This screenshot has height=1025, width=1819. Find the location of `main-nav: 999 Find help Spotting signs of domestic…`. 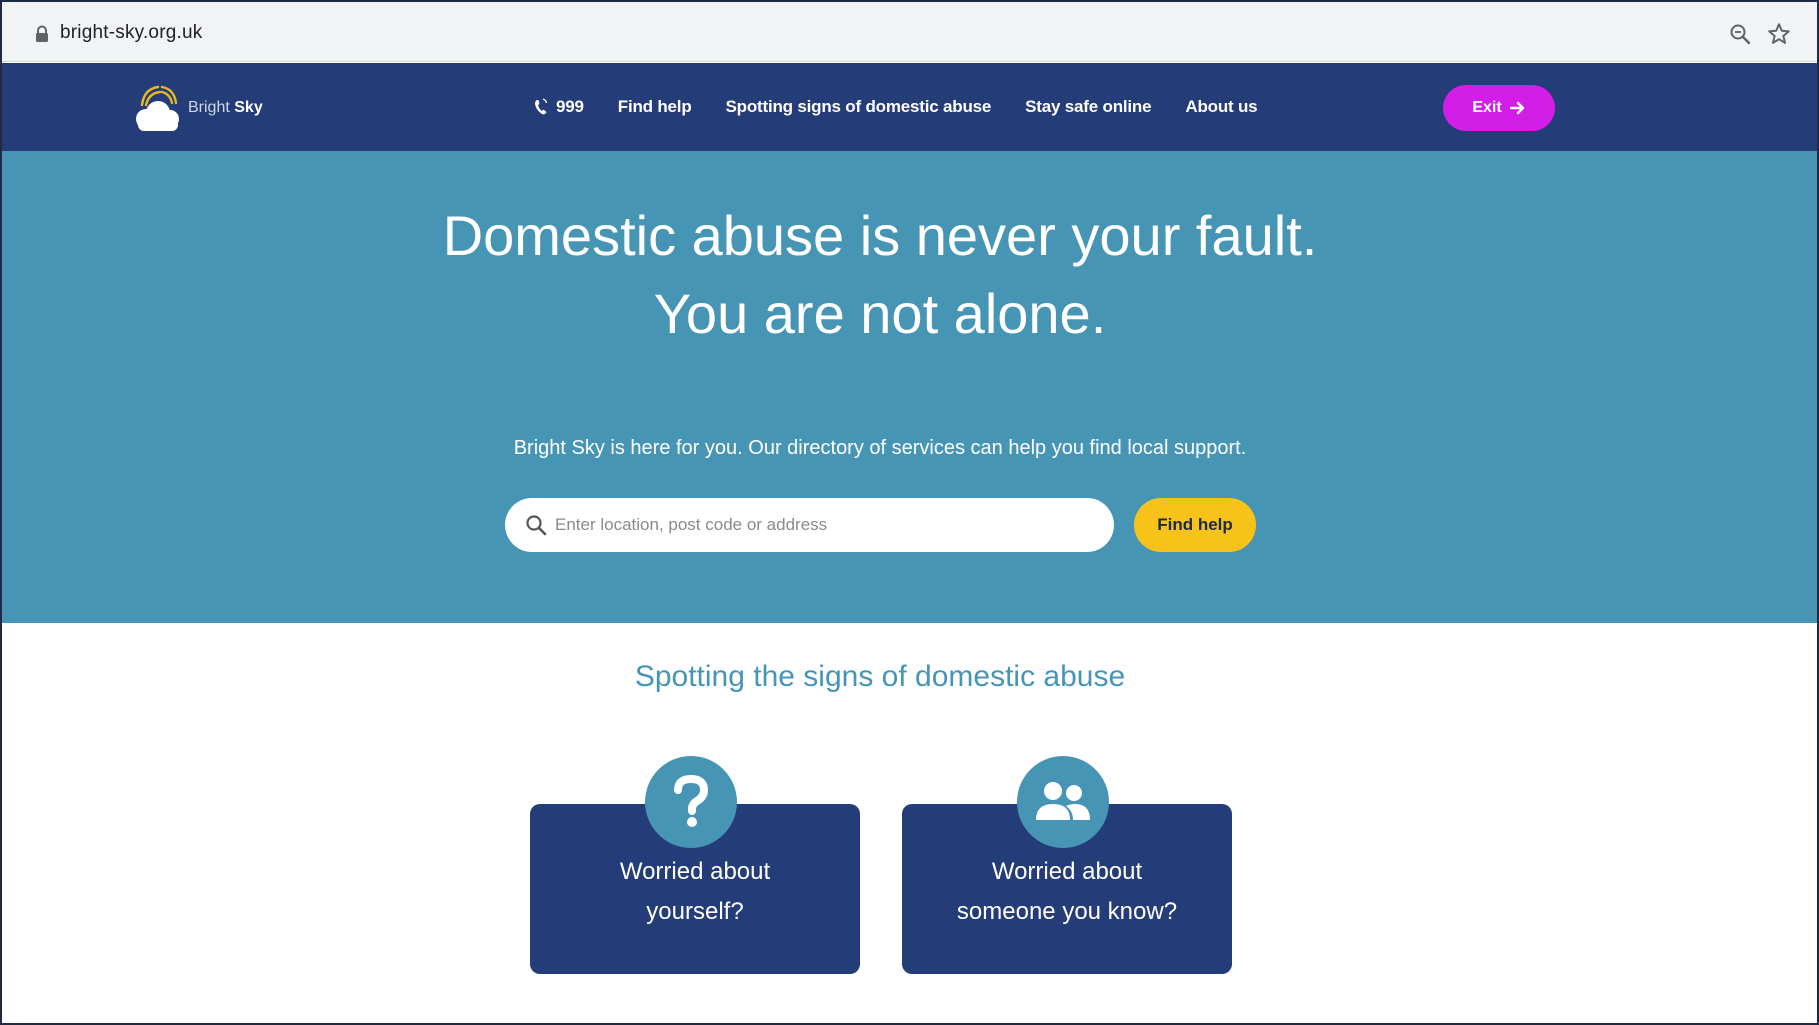

main-nav: 999 Find help Spotting signs of domestic… is located at coordinates (896, 107).